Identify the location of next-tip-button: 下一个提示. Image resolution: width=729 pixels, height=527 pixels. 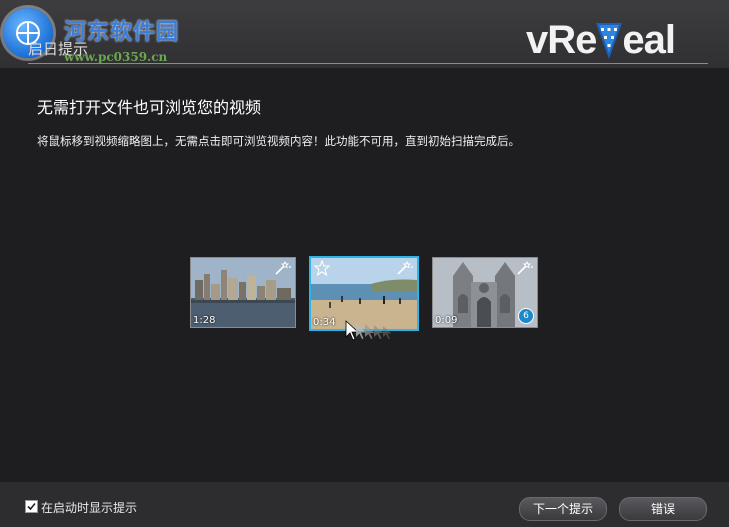
(563, 509).